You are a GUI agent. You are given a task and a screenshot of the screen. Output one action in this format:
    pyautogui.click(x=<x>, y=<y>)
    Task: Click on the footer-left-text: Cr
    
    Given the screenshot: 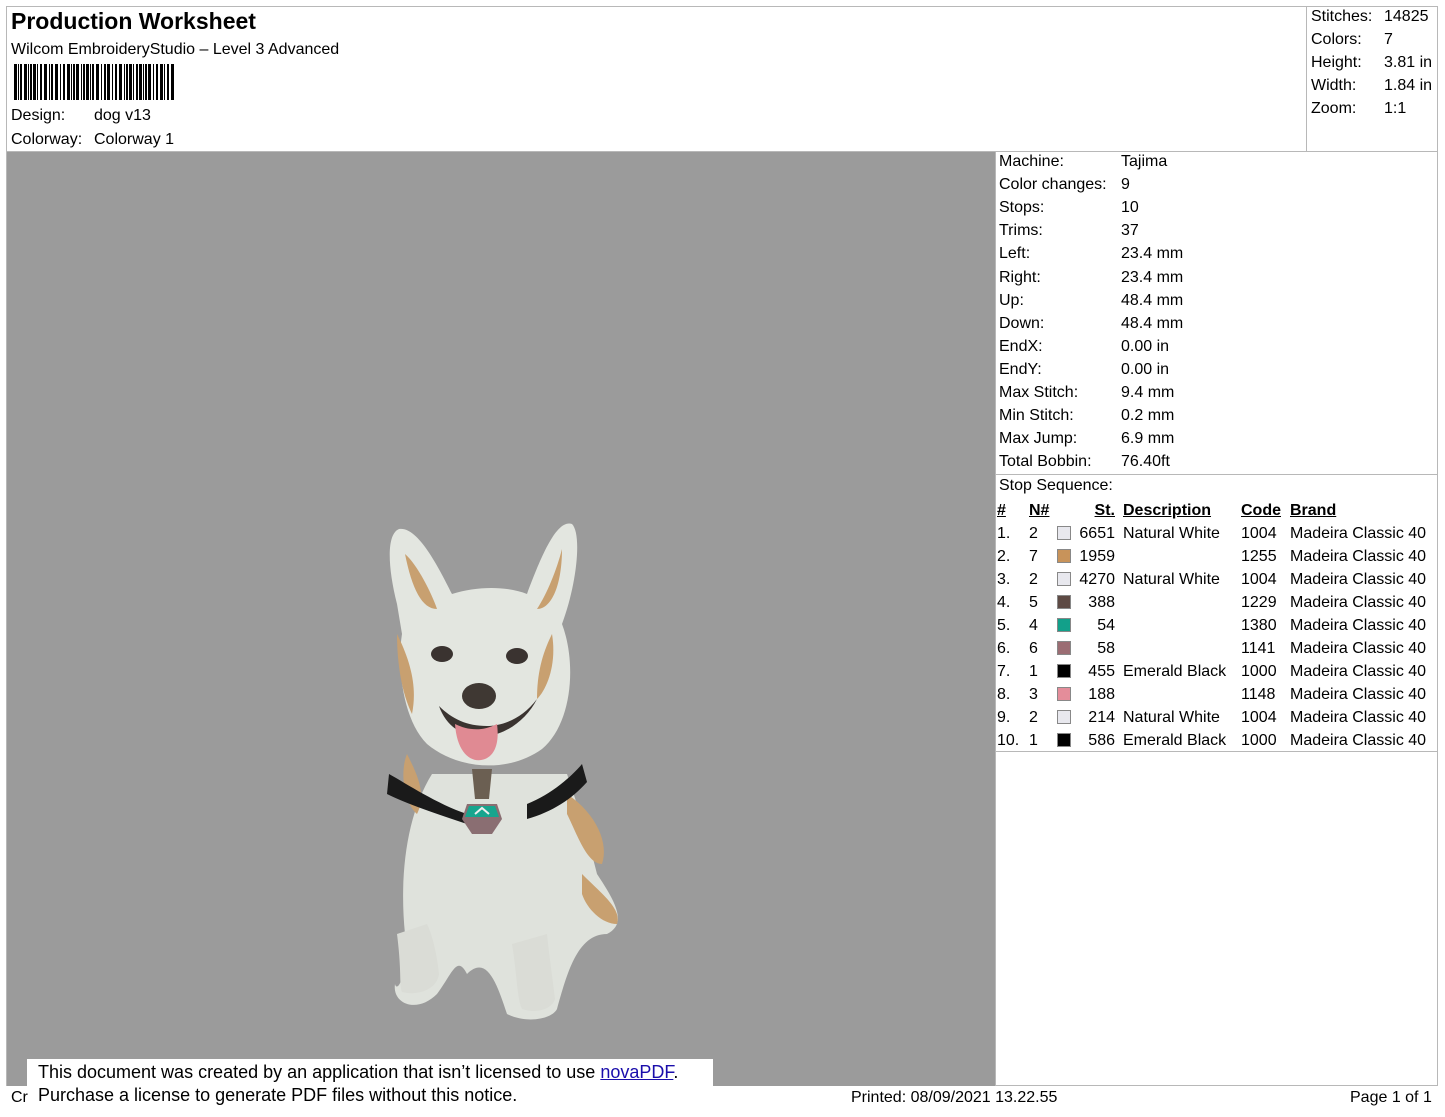 What is the action you would take?
    pyautogui.click(x=19, y=1097)
    